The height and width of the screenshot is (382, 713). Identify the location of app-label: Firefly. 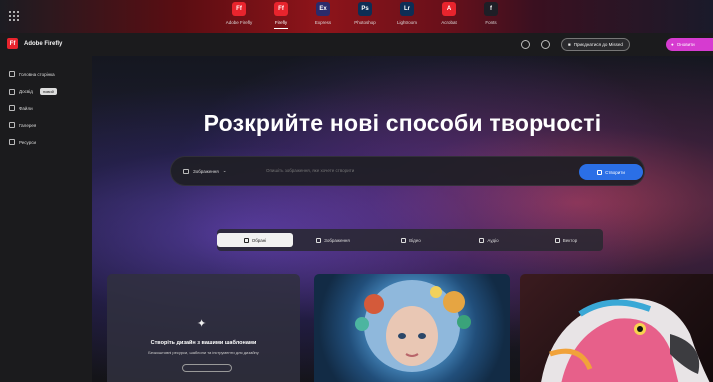
(281, 22).